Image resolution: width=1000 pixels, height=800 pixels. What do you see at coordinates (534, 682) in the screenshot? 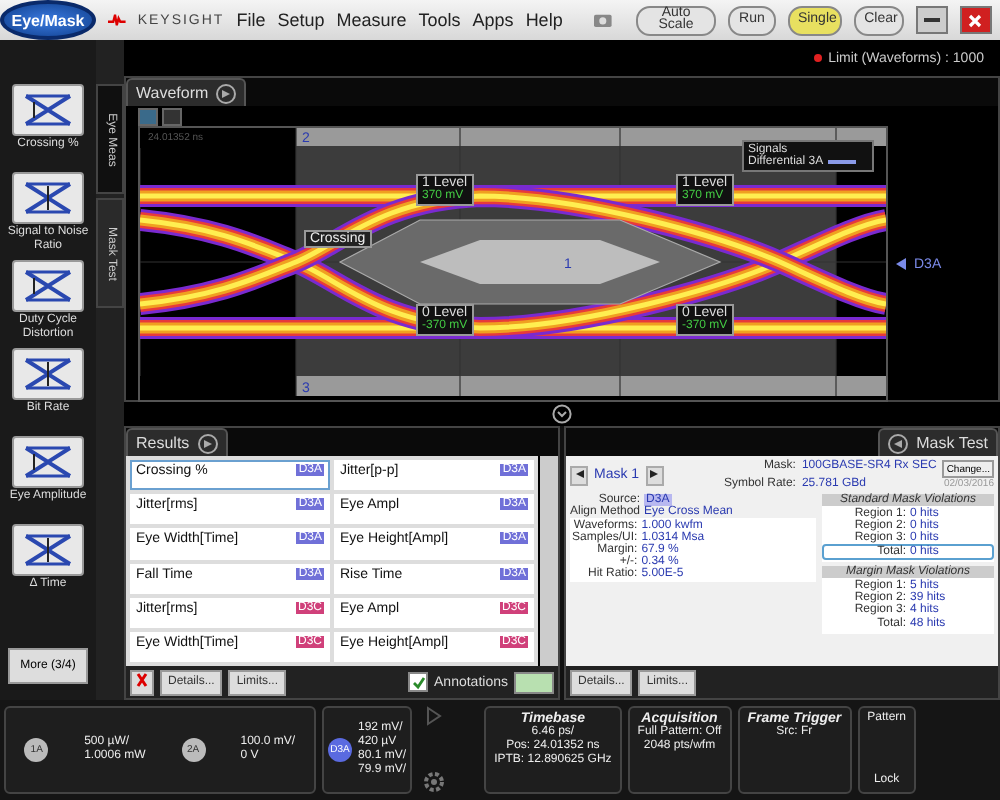
I see `annotation-color-swatch` at bounding box center [534, 682].